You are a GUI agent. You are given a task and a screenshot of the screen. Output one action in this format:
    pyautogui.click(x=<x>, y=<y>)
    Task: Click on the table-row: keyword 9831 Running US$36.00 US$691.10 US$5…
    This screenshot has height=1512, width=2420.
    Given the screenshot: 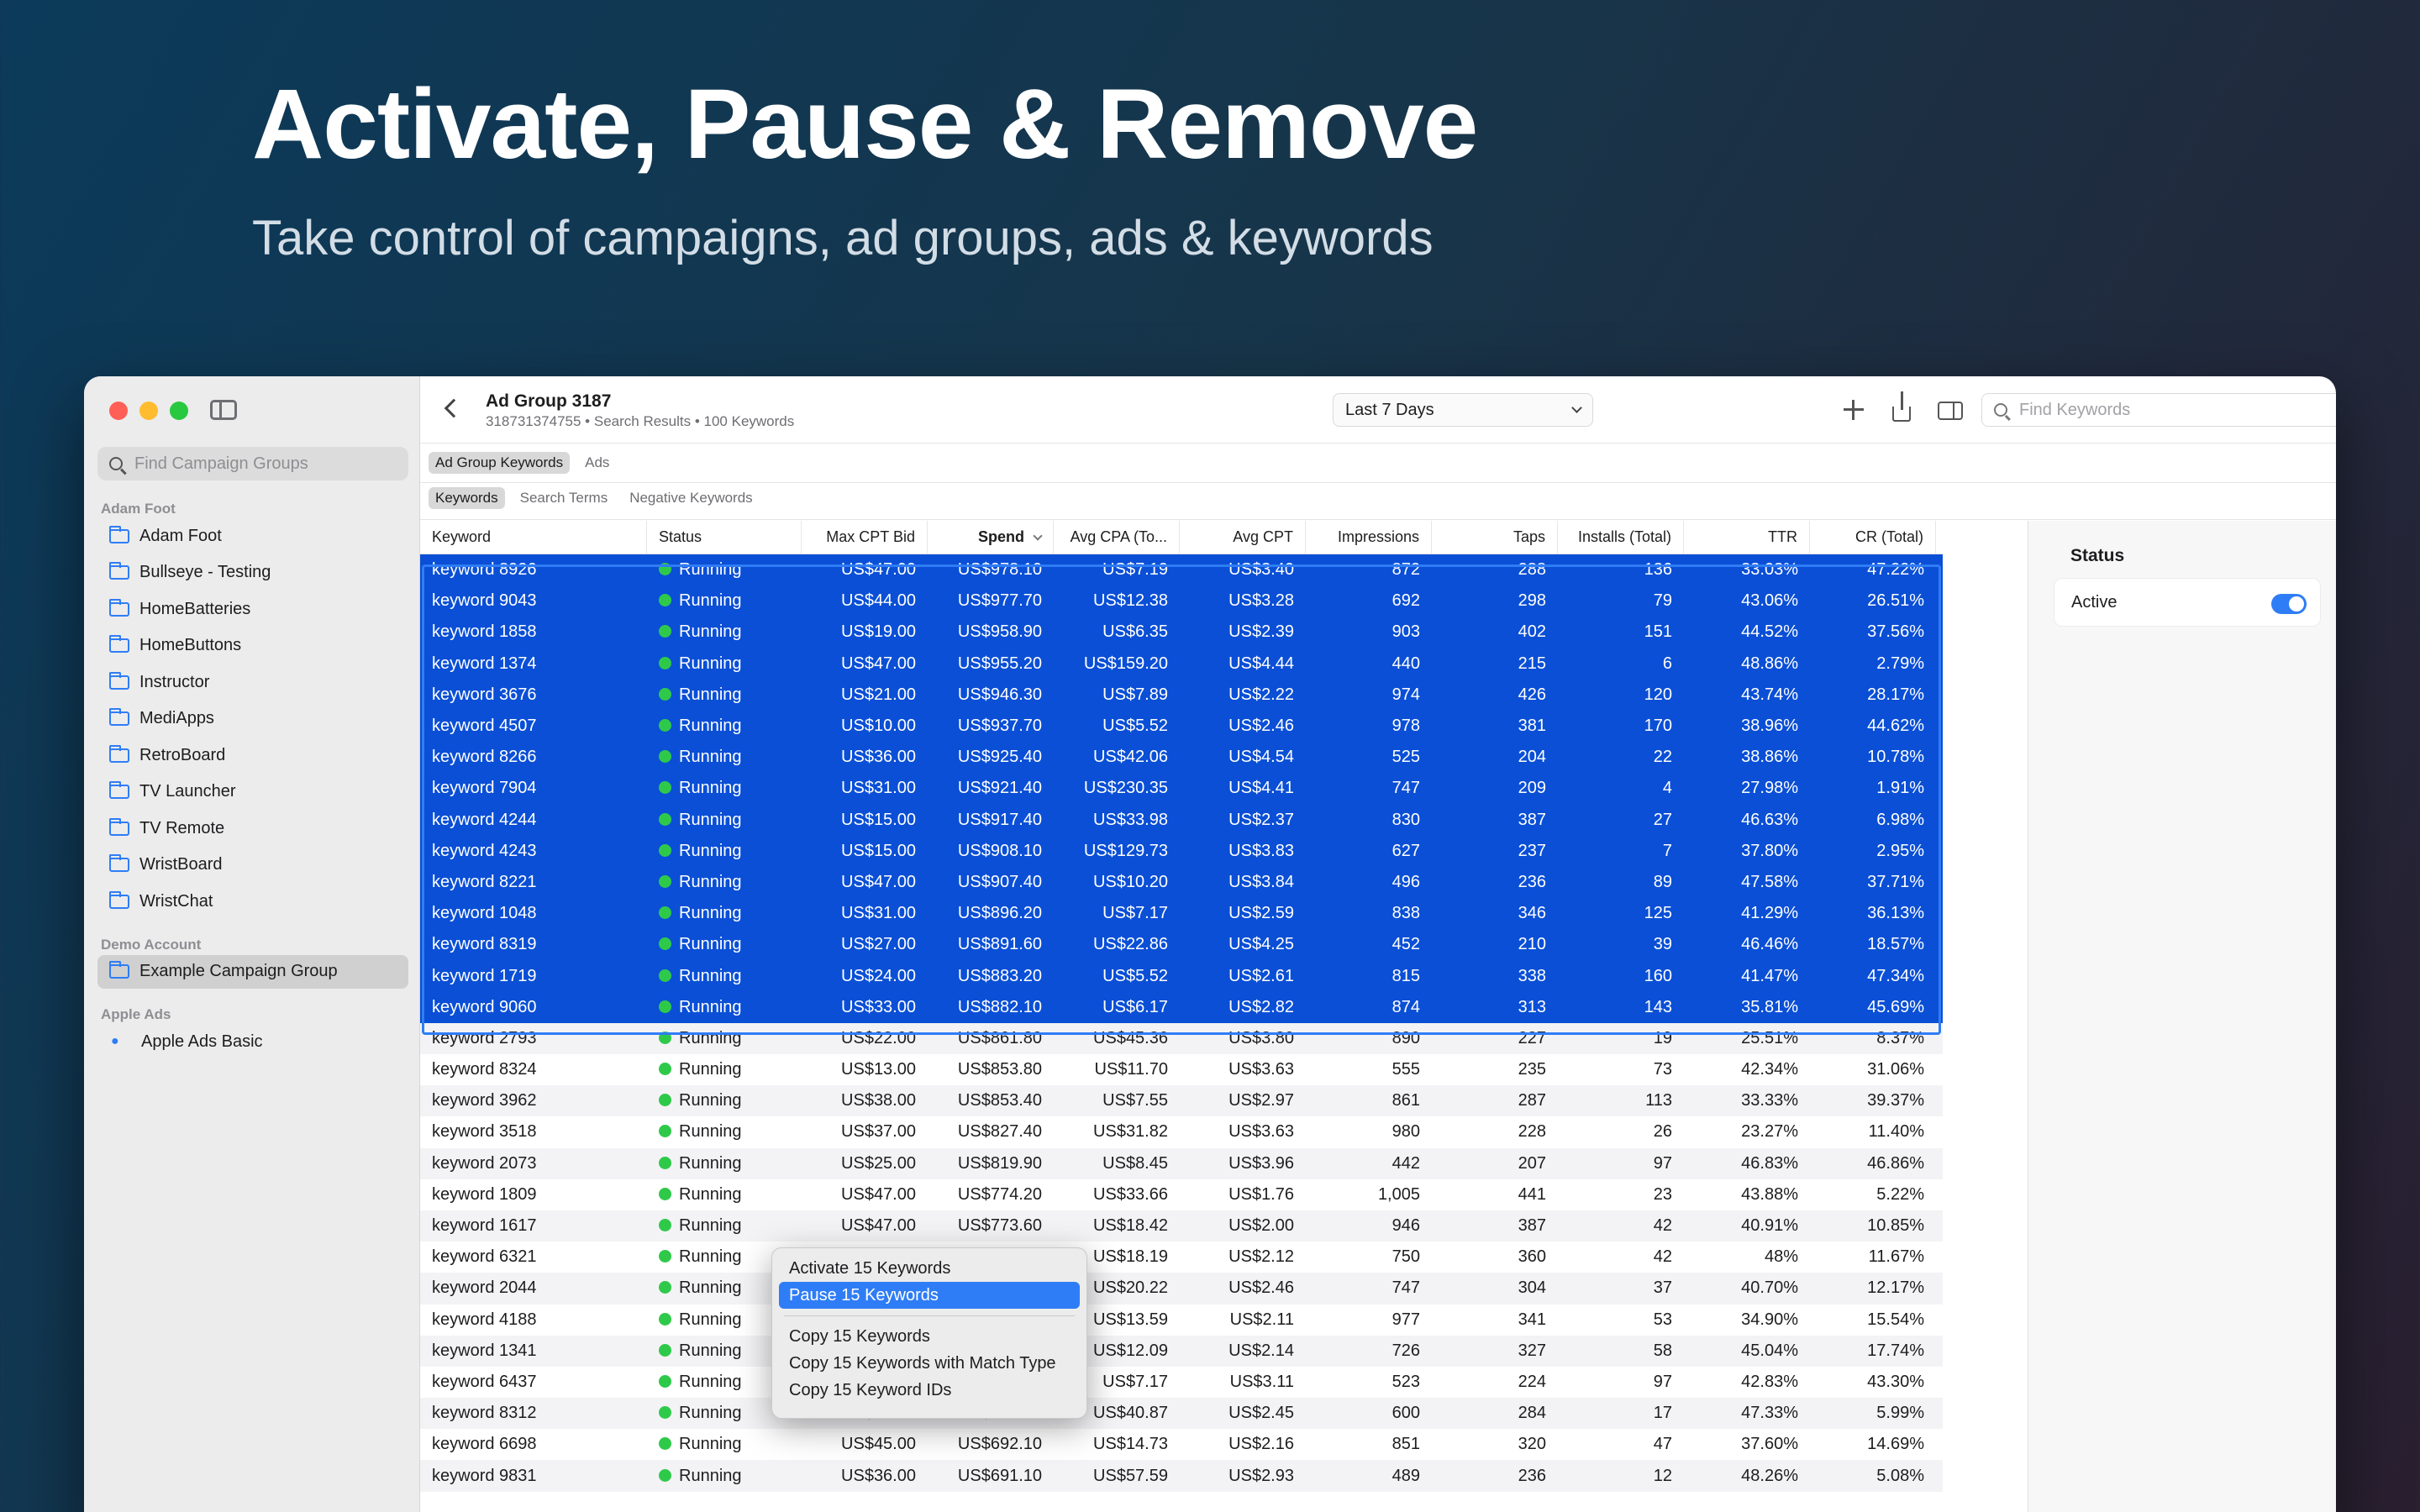 What is the action you would take?
    pyautogui.click(x=1181, y=1476)
    